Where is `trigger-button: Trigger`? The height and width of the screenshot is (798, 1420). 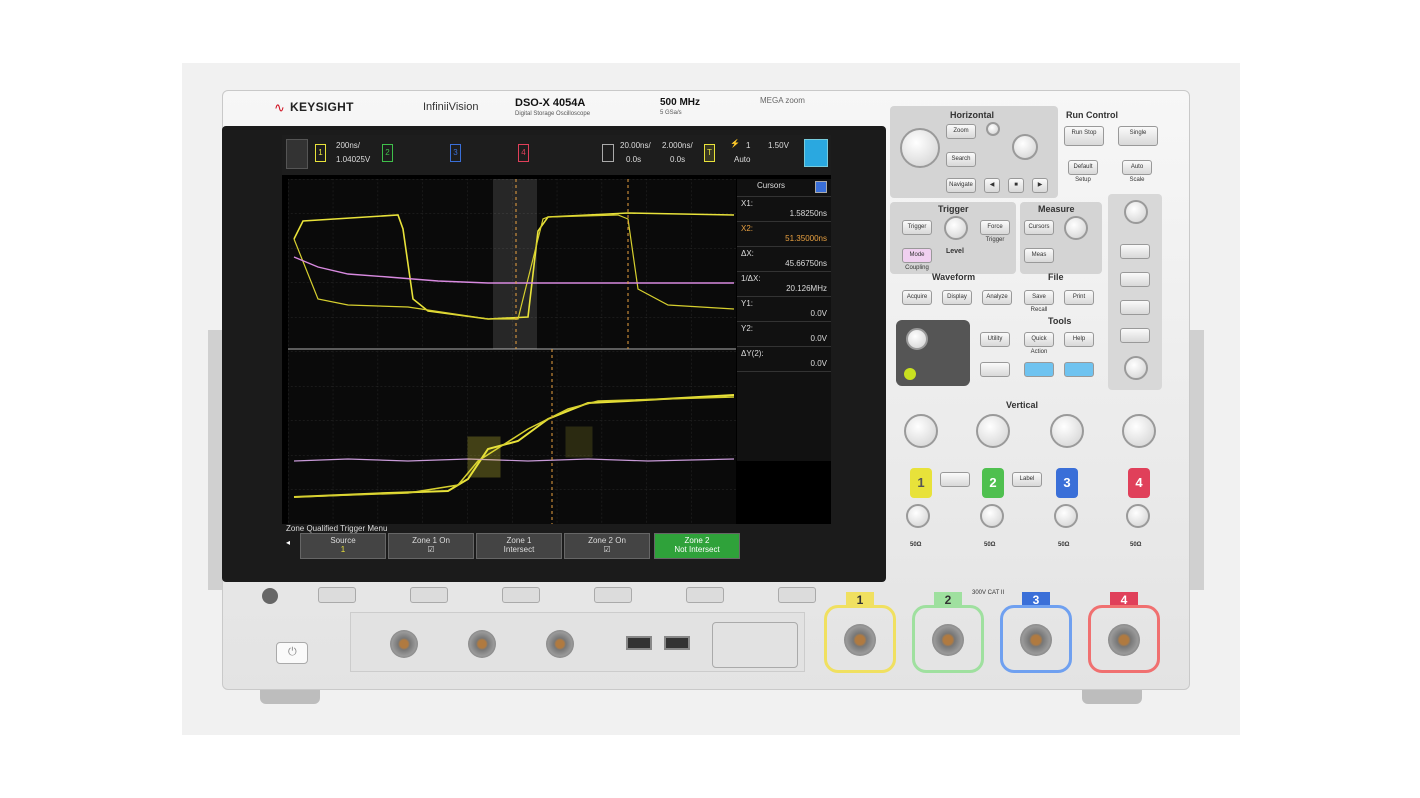 trigger-button: Trigger is located at coordinates (917, 227).